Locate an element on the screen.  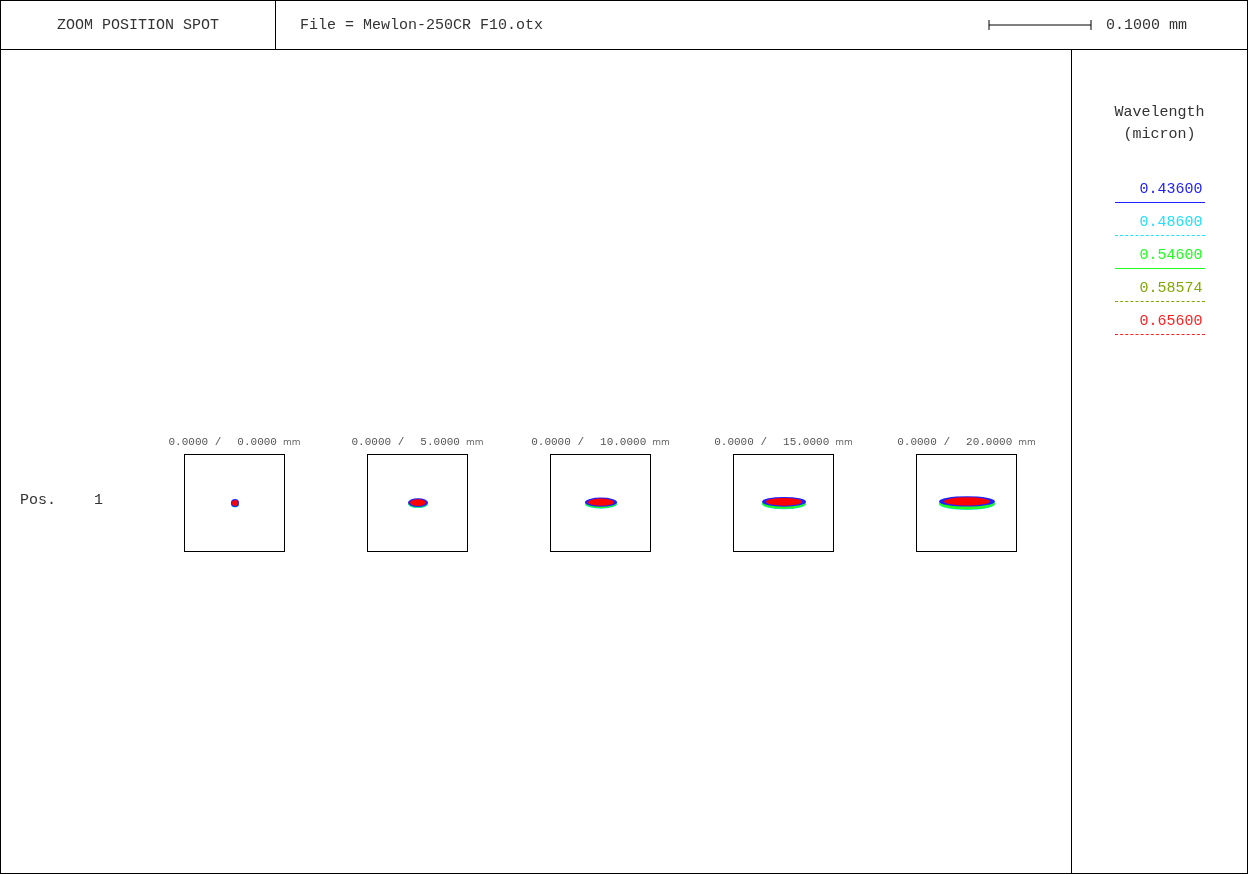
field-y-label: 10.0000 is located at coordinates (623, 442).